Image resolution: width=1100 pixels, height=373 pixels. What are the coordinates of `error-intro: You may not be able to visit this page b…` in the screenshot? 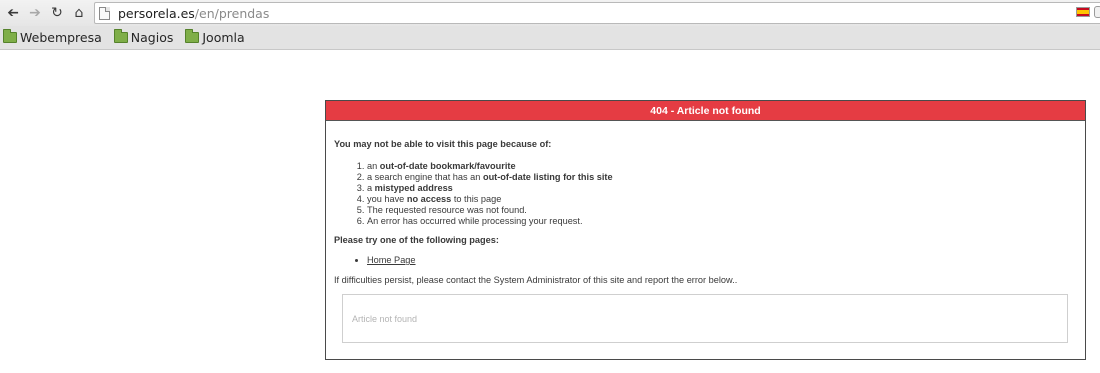 It's located at (443, 144).